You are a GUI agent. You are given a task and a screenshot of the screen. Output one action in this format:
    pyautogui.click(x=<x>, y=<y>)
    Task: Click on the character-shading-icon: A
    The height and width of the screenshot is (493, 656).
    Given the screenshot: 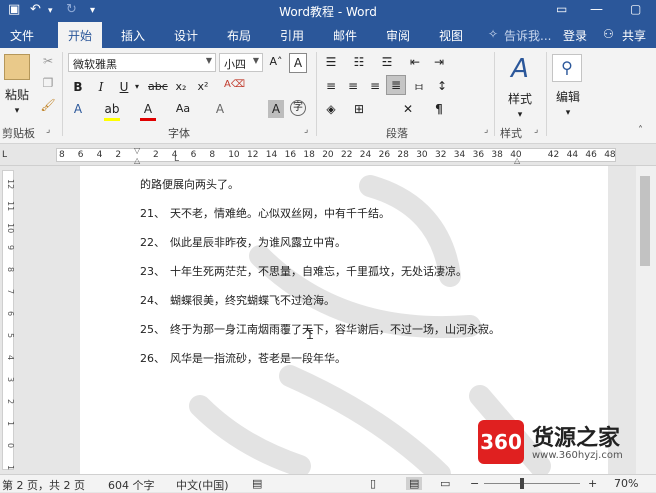 What is the action you would take?
    pyautogui.click(x=276, y=109)
    